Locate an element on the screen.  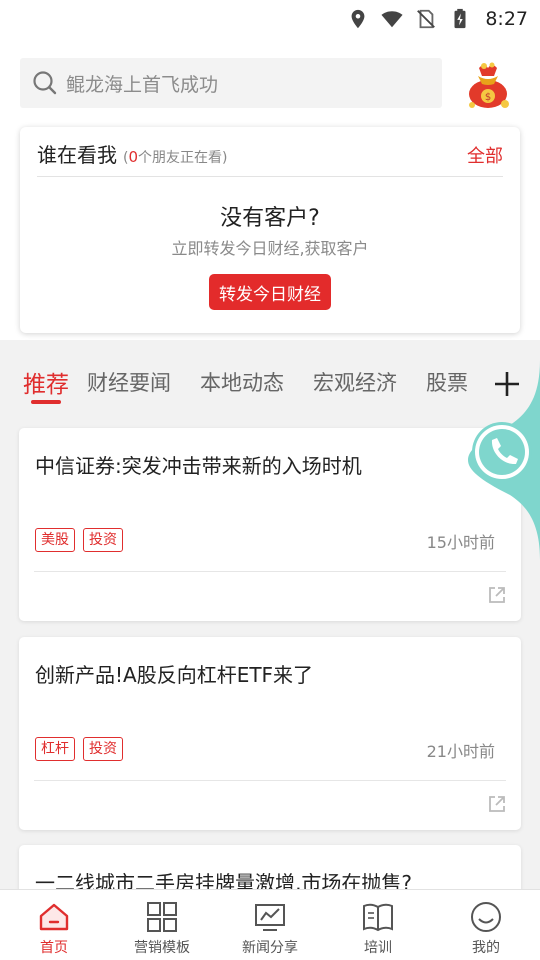
nav-marketing-templates: 营销模板 is located at coordinates (162, 925).